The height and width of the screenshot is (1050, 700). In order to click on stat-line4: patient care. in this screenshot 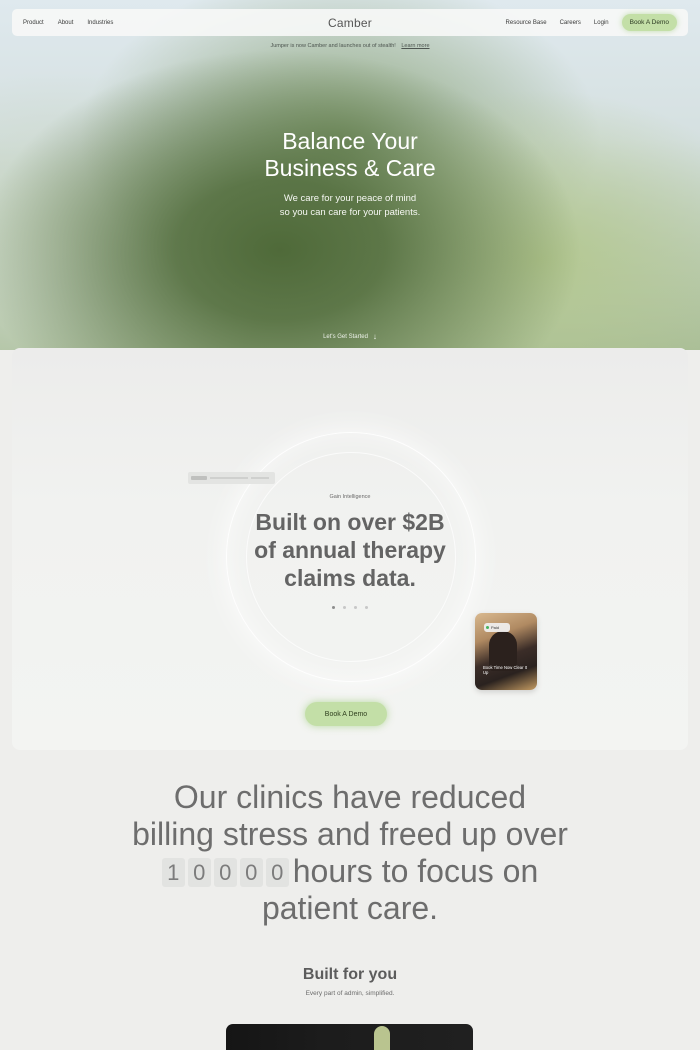, I will do `click(350, 908)`.